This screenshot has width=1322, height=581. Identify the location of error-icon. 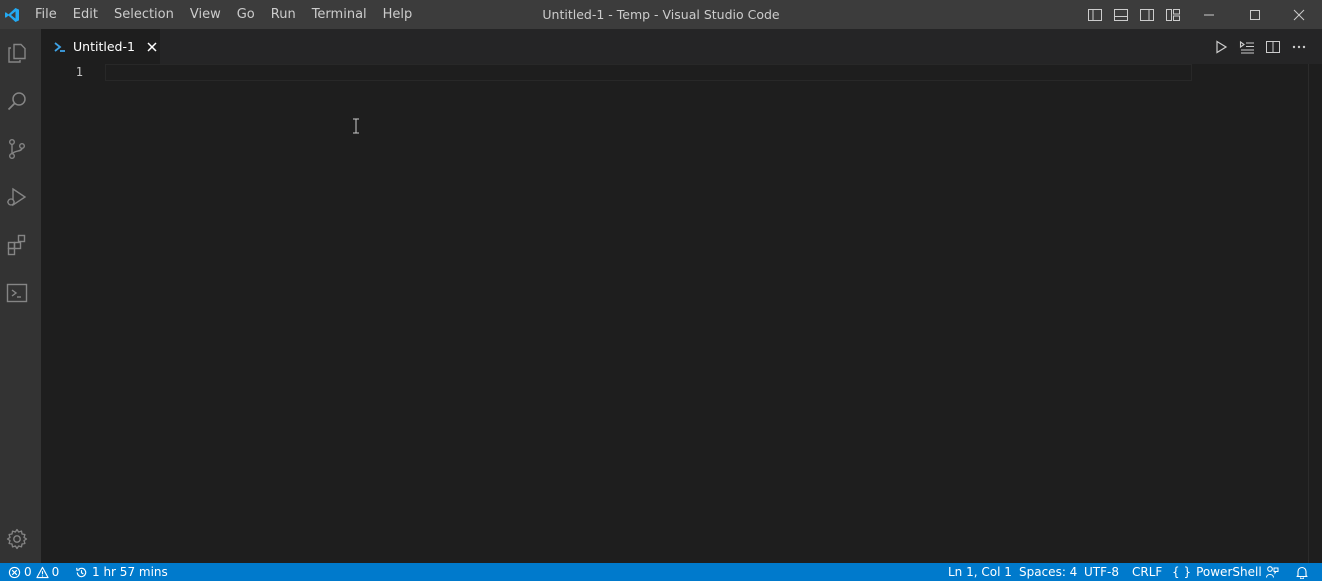
(14, 572).